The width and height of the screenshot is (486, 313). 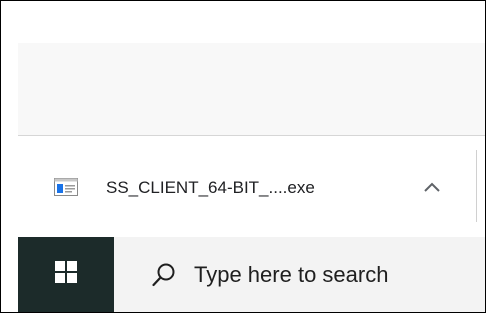 I want to click on windows-logo-icon, so click(x=66, y=274).